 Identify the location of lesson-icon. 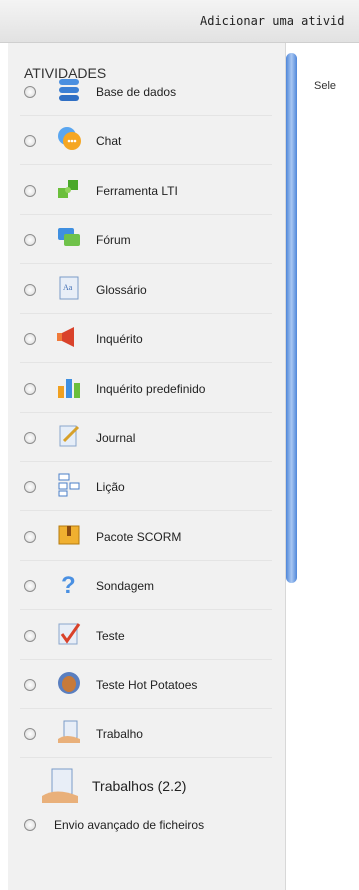
(69, 485).